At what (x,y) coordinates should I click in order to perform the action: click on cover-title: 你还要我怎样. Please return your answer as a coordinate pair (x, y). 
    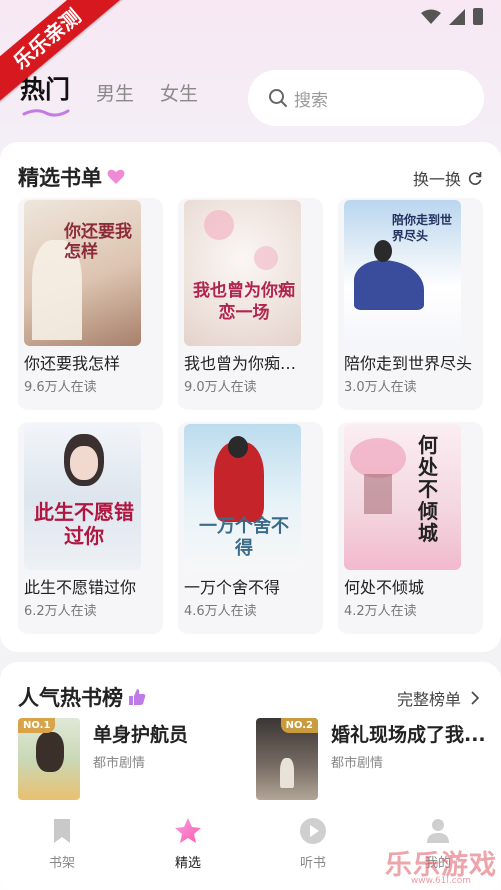
    Looking at the image, I should click on (98, 242).